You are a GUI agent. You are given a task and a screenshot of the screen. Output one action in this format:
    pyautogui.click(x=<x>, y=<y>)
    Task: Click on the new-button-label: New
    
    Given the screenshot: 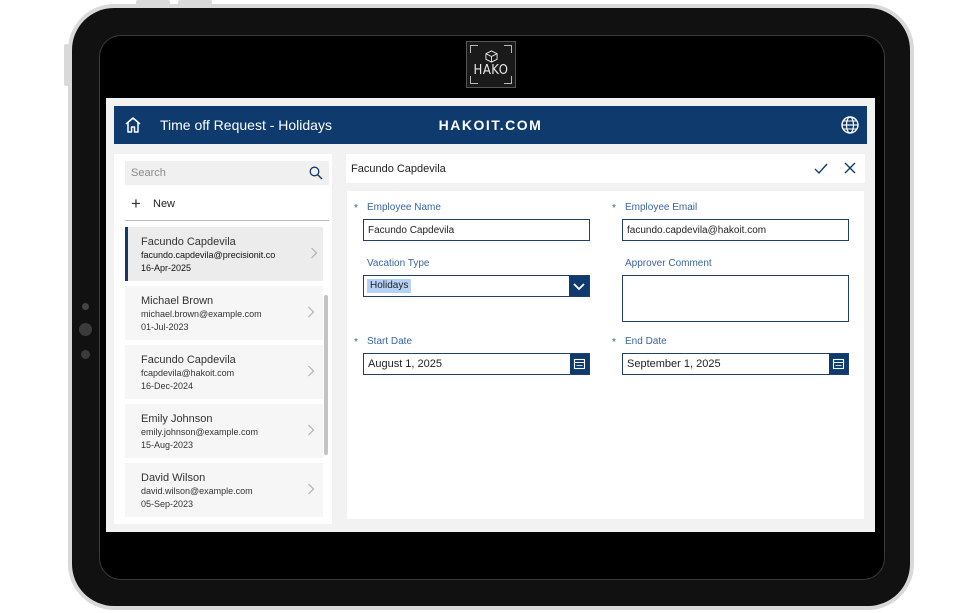 What is the action you would take?
    pyautogui.click(x=164, y=204)
    